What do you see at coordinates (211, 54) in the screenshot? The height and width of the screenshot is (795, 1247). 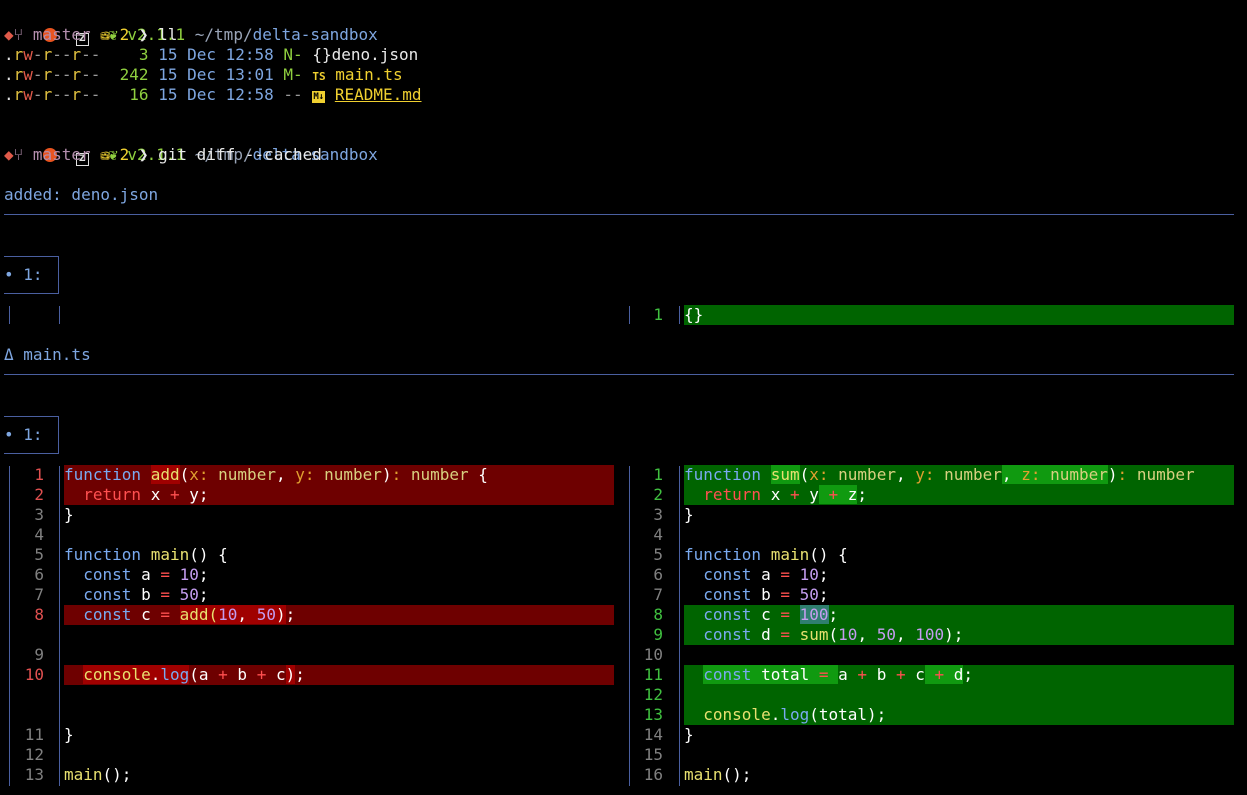 I see `listing-row: .rw-r--r-- 3 15 Dec 12:58 N- {}deno.json` at bounding box center [211, 54].